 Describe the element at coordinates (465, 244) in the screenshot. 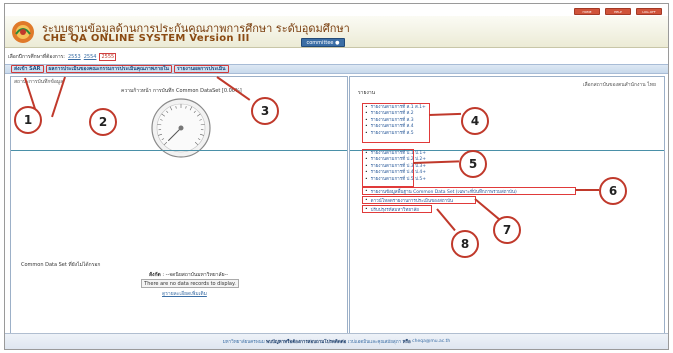

I see `callout-8: 8` at that location.